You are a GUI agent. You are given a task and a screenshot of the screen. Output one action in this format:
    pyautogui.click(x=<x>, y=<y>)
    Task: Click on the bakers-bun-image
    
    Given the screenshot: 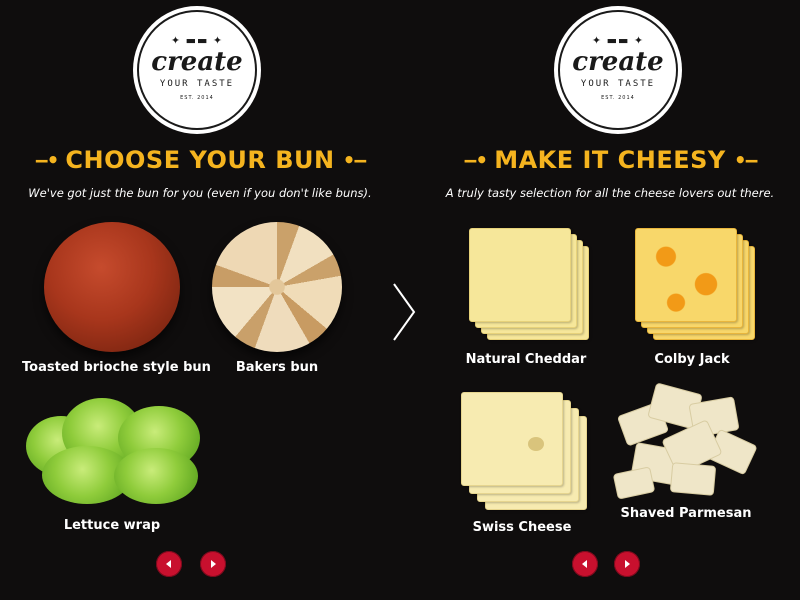 What is the action you would take?
    pyautogui.click(x=277, y=287)
    